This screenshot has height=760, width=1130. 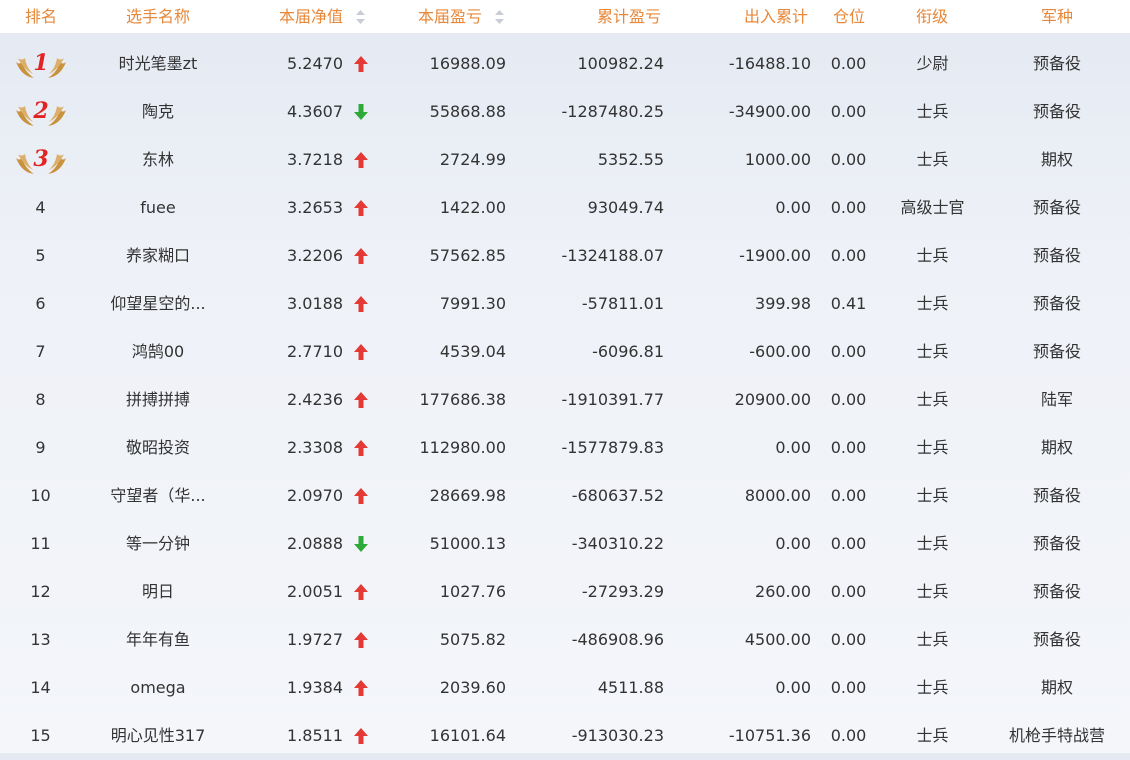 What do you see at coordinates (41, 16) in the screenshot?
I see `header-rank: 排名` at bounding box center [41, 16].